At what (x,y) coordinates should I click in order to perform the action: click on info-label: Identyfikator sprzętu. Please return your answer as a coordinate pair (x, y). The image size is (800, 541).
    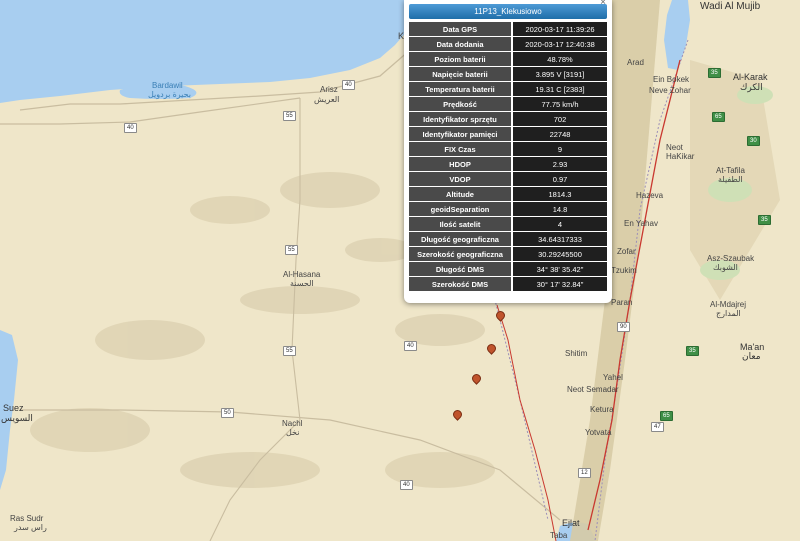
    Looking at the image, I should click on (461, 119).